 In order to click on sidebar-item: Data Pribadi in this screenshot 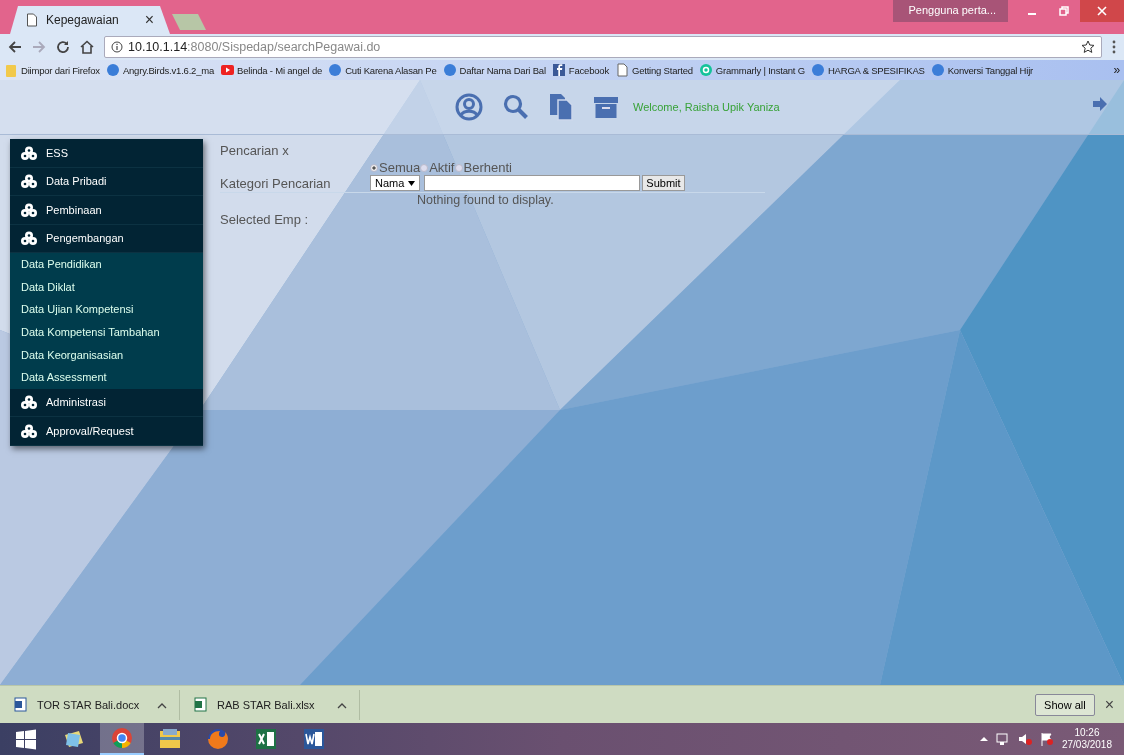, I will do `click(106, 181)`.